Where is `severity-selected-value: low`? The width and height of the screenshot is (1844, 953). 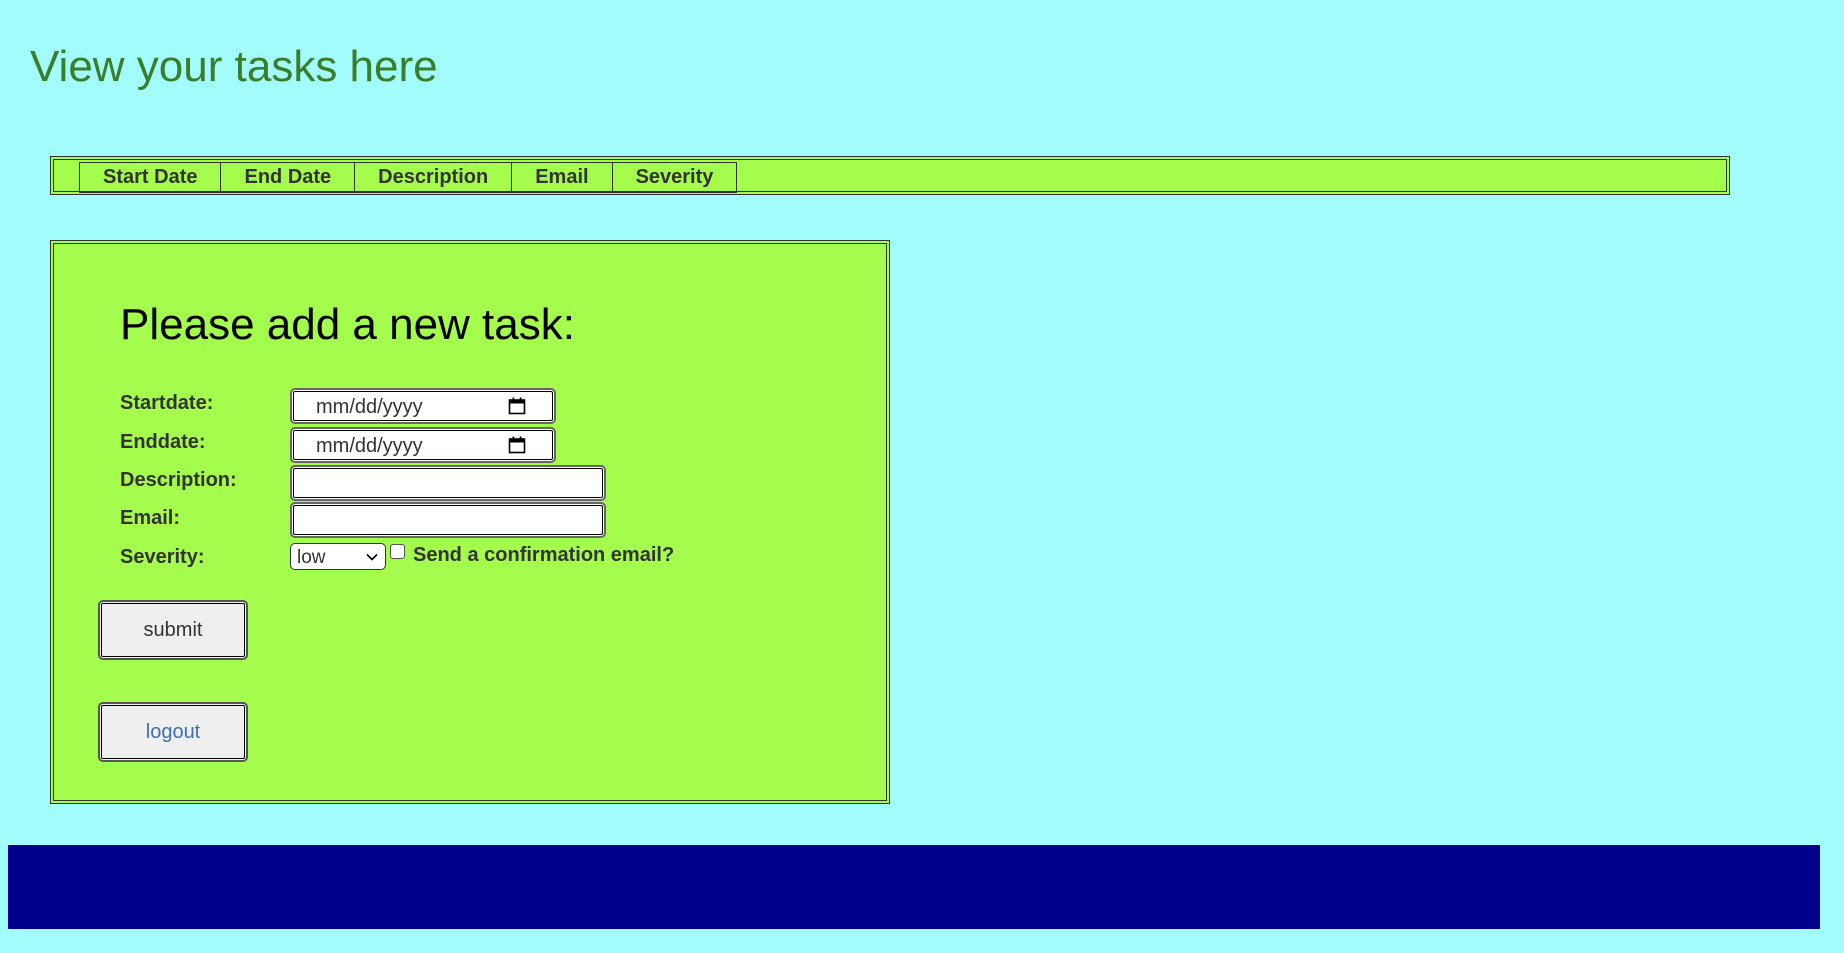
severity-selected-value: low is located at coordinates (311, 557).